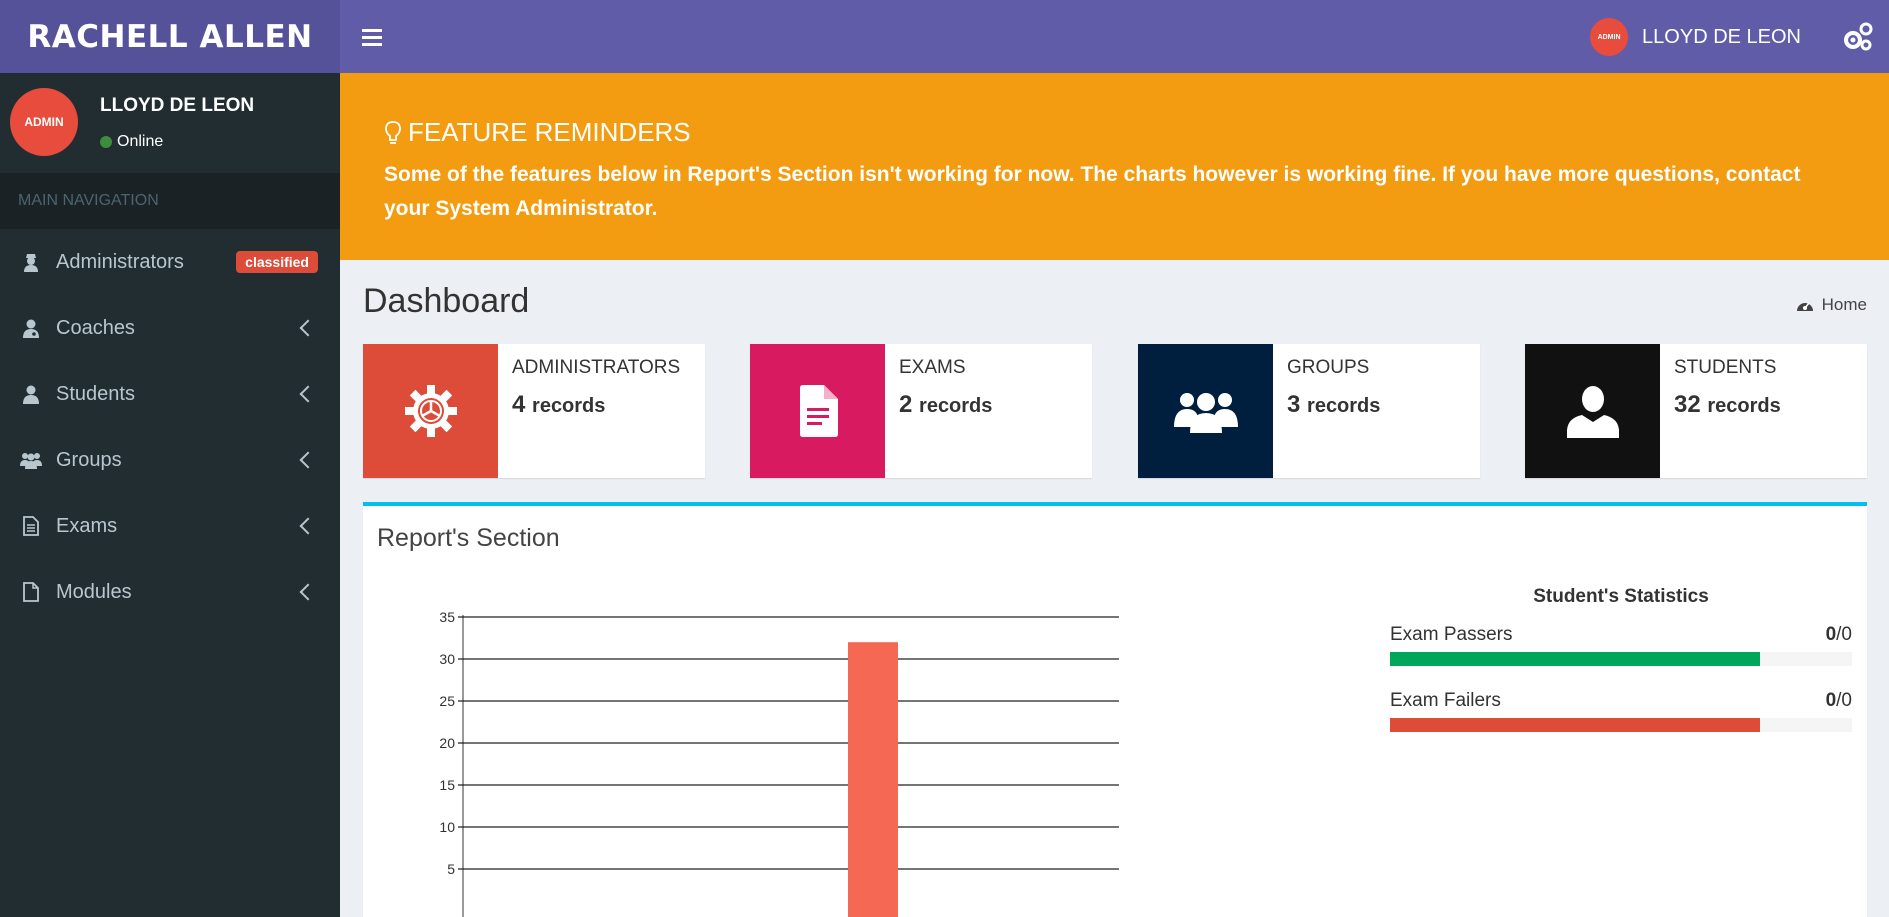  What do you see at coordinates (1575, 659) in the screenshot?
I see `progress-bar-passers` at bounding box center [1575, 659].